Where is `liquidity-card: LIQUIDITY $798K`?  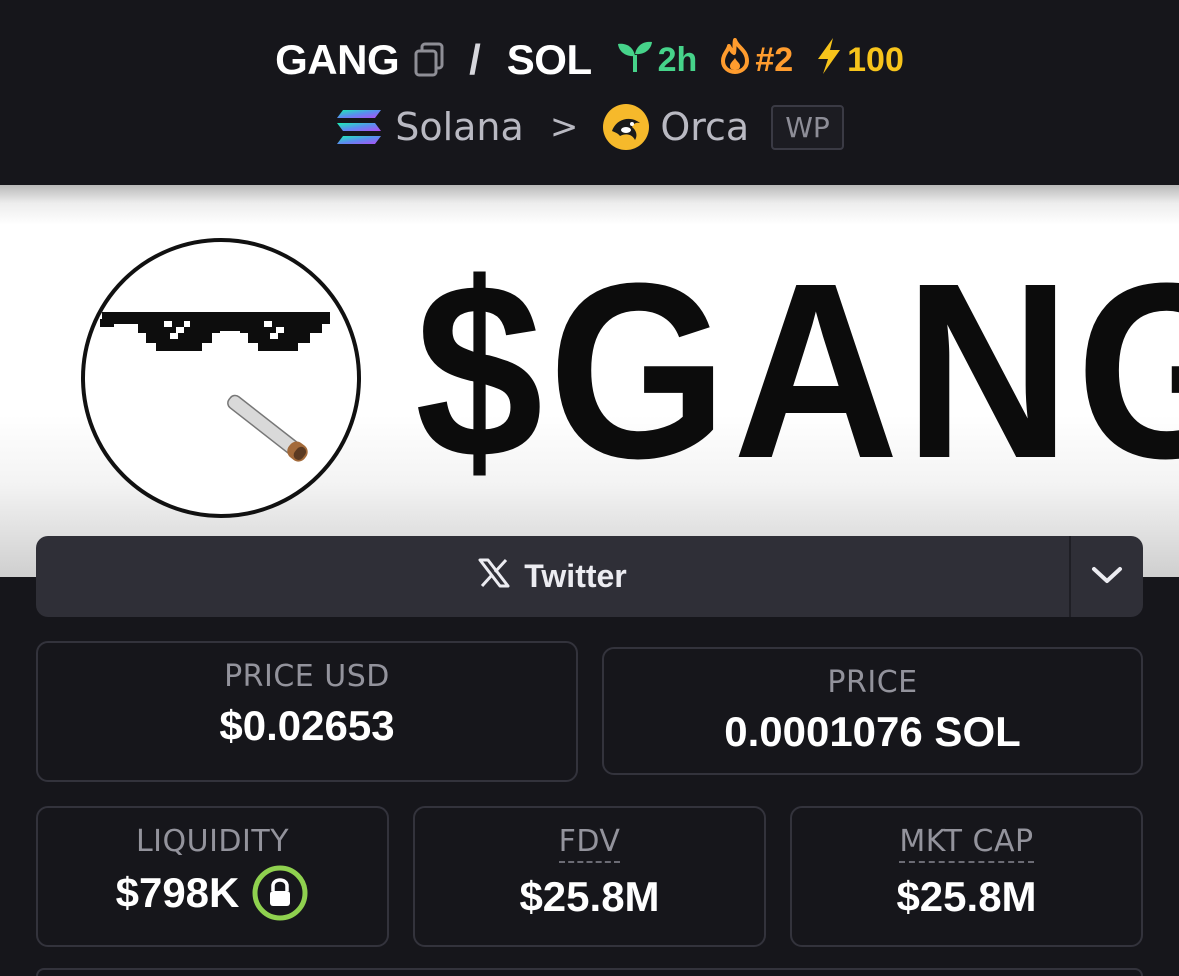
liquidity-card: LIQUIDITY $798K is located at coordinates (212, 876).